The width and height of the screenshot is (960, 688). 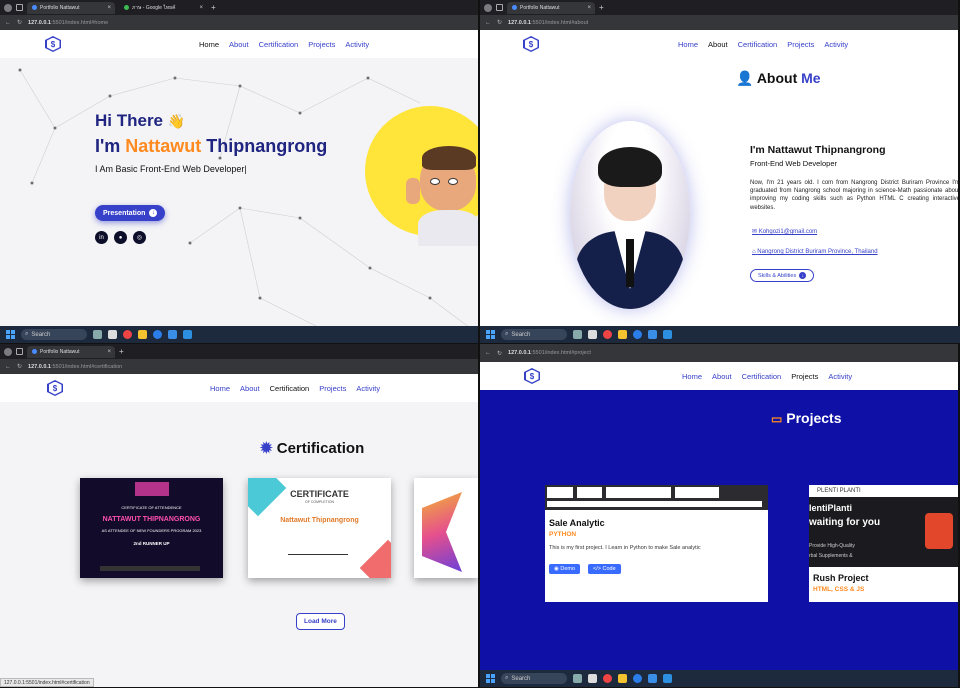 What do you see at coordinates (75, 367) in the screenshot?
I see `url-field: 127.0.0.1:5501/index.html#certification` at bounding box center [75, 367].